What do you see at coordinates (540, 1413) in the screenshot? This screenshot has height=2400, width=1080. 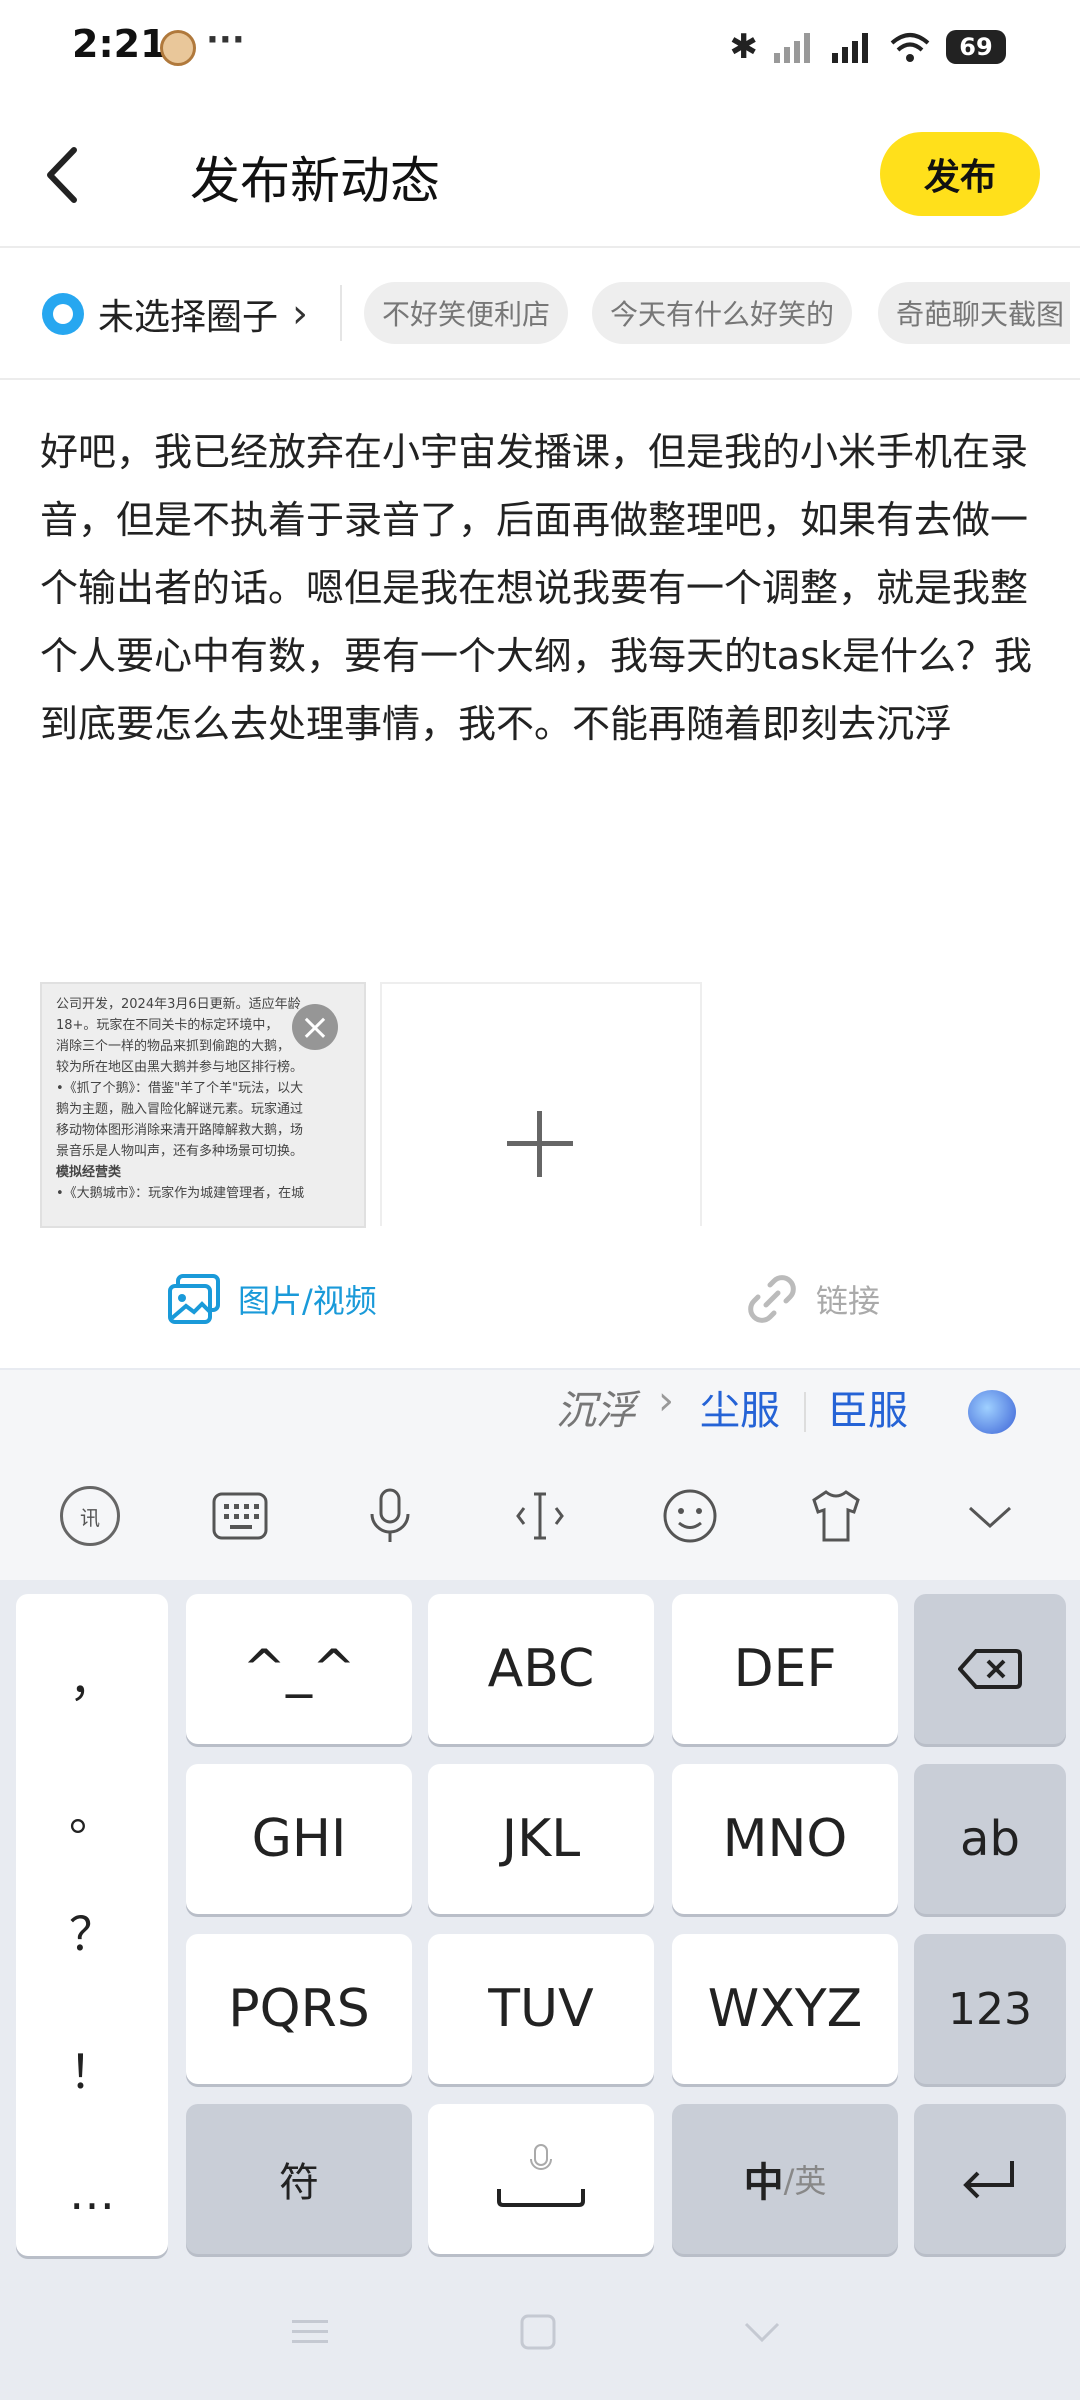 I see `candidate-bar` at bounding box center [540, 1413].